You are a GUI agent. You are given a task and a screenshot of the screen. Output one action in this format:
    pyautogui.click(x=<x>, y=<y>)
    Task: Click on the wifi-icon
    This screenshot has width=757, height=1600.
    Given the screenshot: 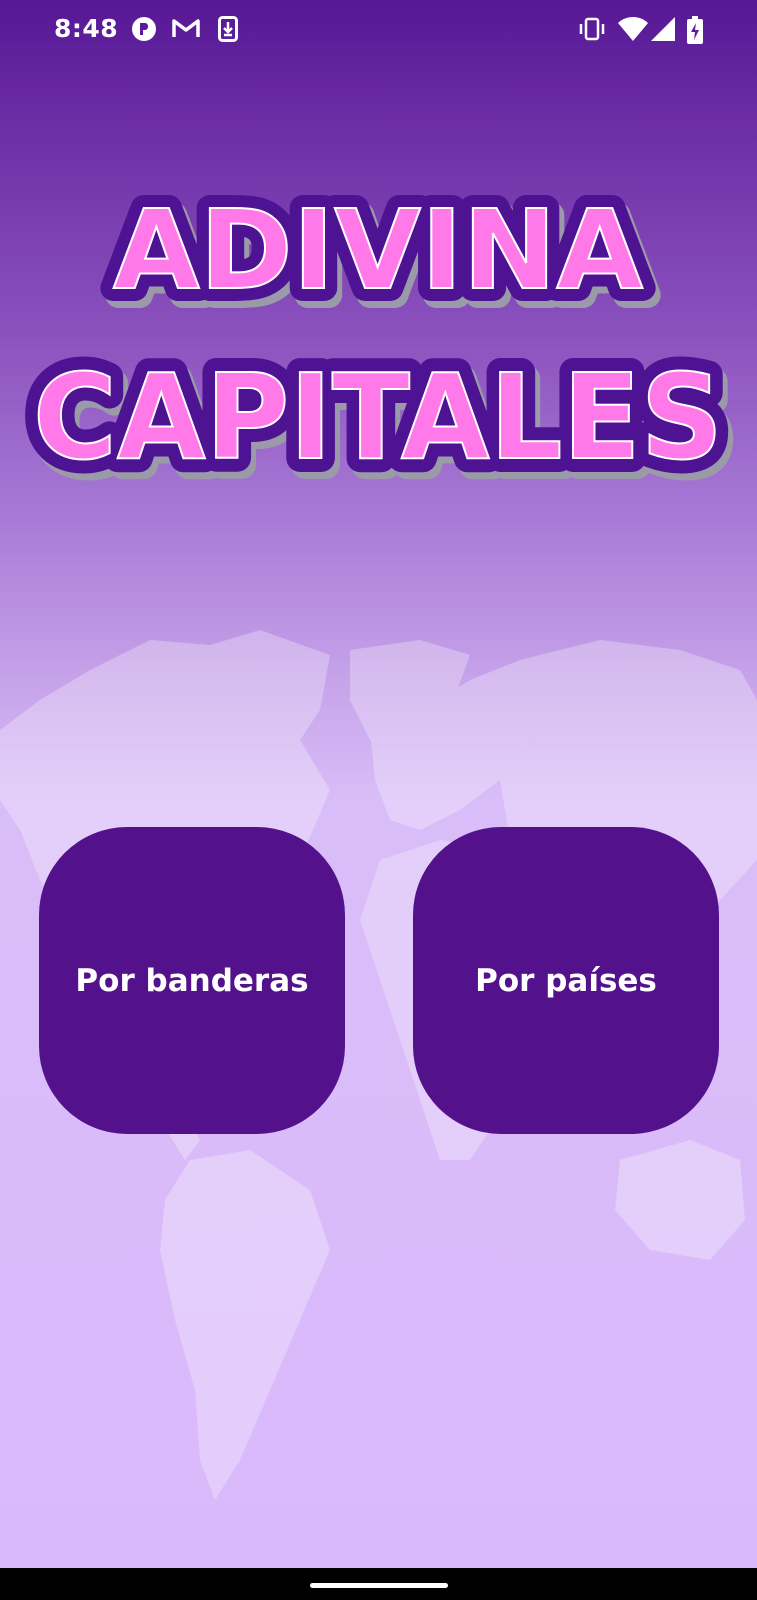 What is the action you would take?
    pyautogui.click(x=633, y=29)
    